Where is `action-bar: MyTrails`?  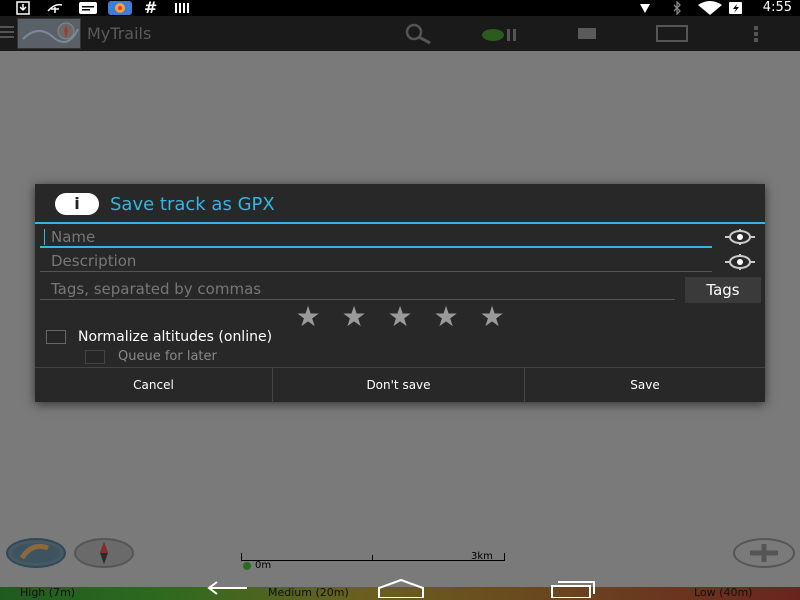
action-bar: MyTrails is located at coordinates (400, 33).